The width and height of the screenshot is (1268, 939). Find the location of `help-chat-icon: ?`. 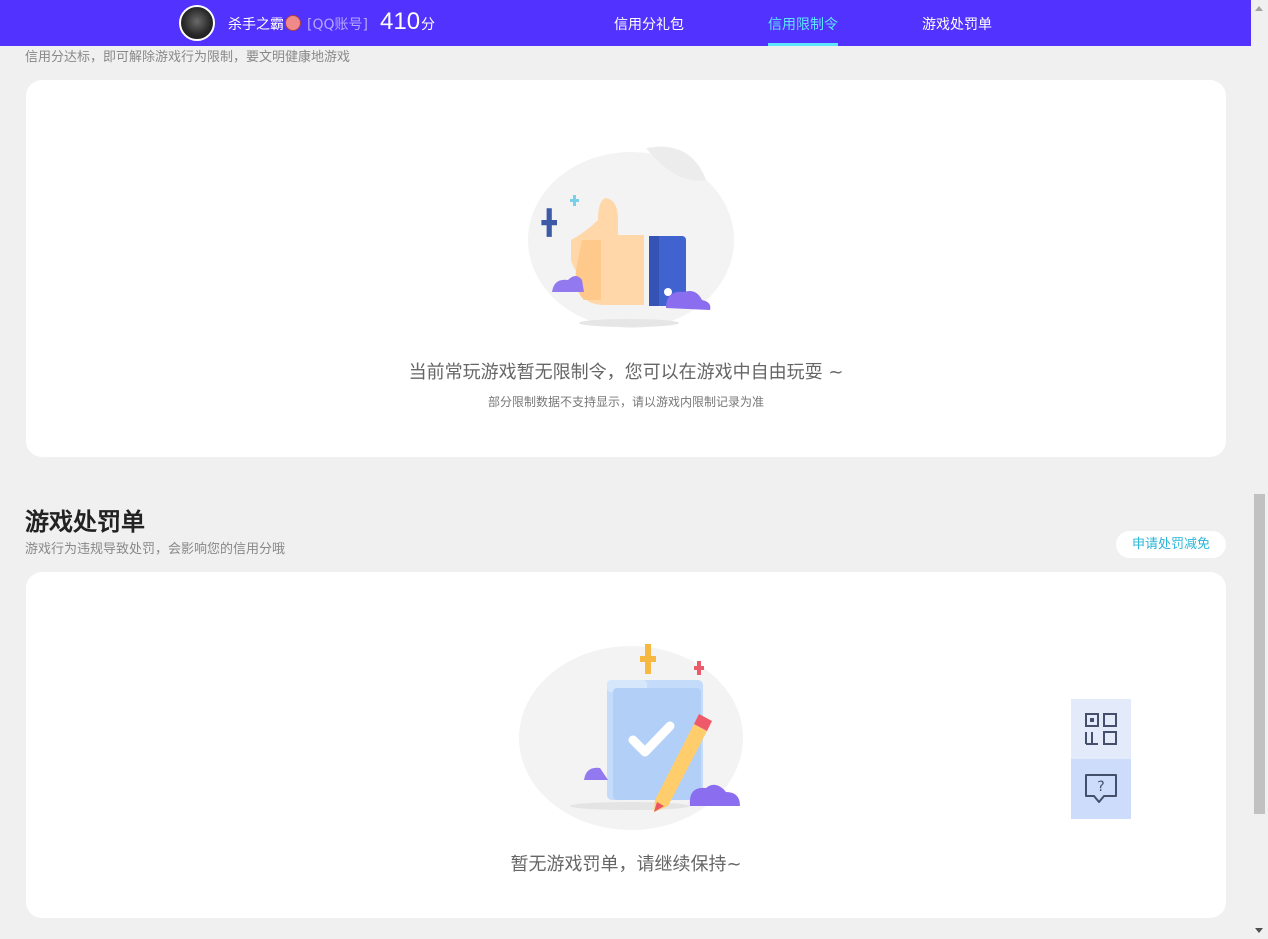

help-chat-icon: ? is located at coordinates (1101, 788).